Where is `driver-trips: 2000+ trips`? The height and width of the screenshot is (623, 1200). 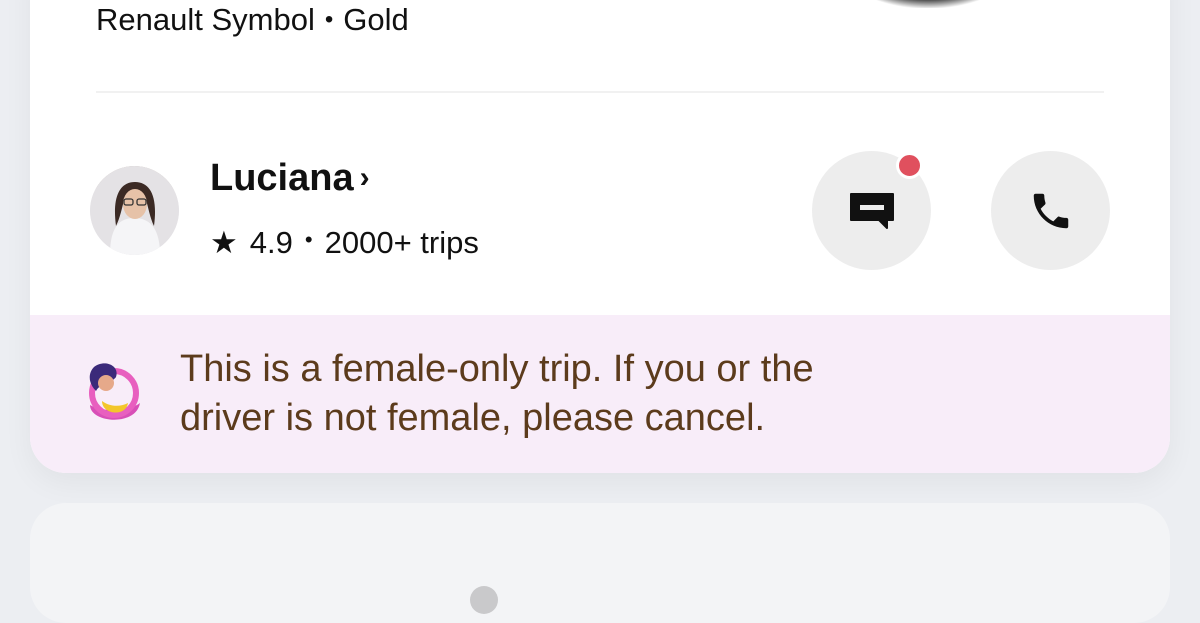
driver-trips: 2000+ trips is located at coordinates (401, 242).